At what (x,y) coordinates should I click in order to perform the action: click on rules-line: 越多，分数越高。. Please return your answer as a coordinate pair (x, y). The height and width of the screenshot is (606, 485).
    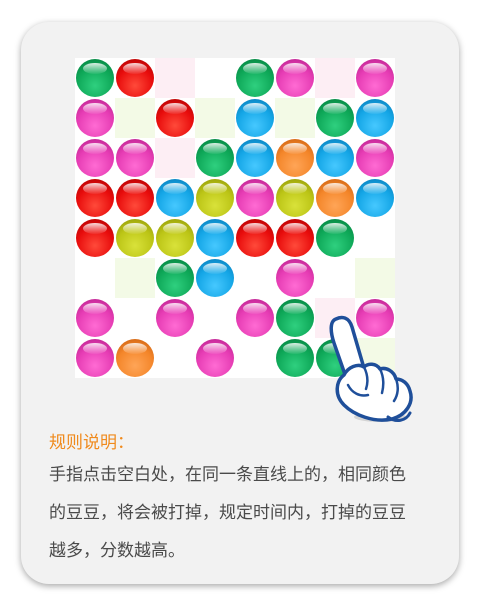
    Looking at the image, I should click on (117, 551).